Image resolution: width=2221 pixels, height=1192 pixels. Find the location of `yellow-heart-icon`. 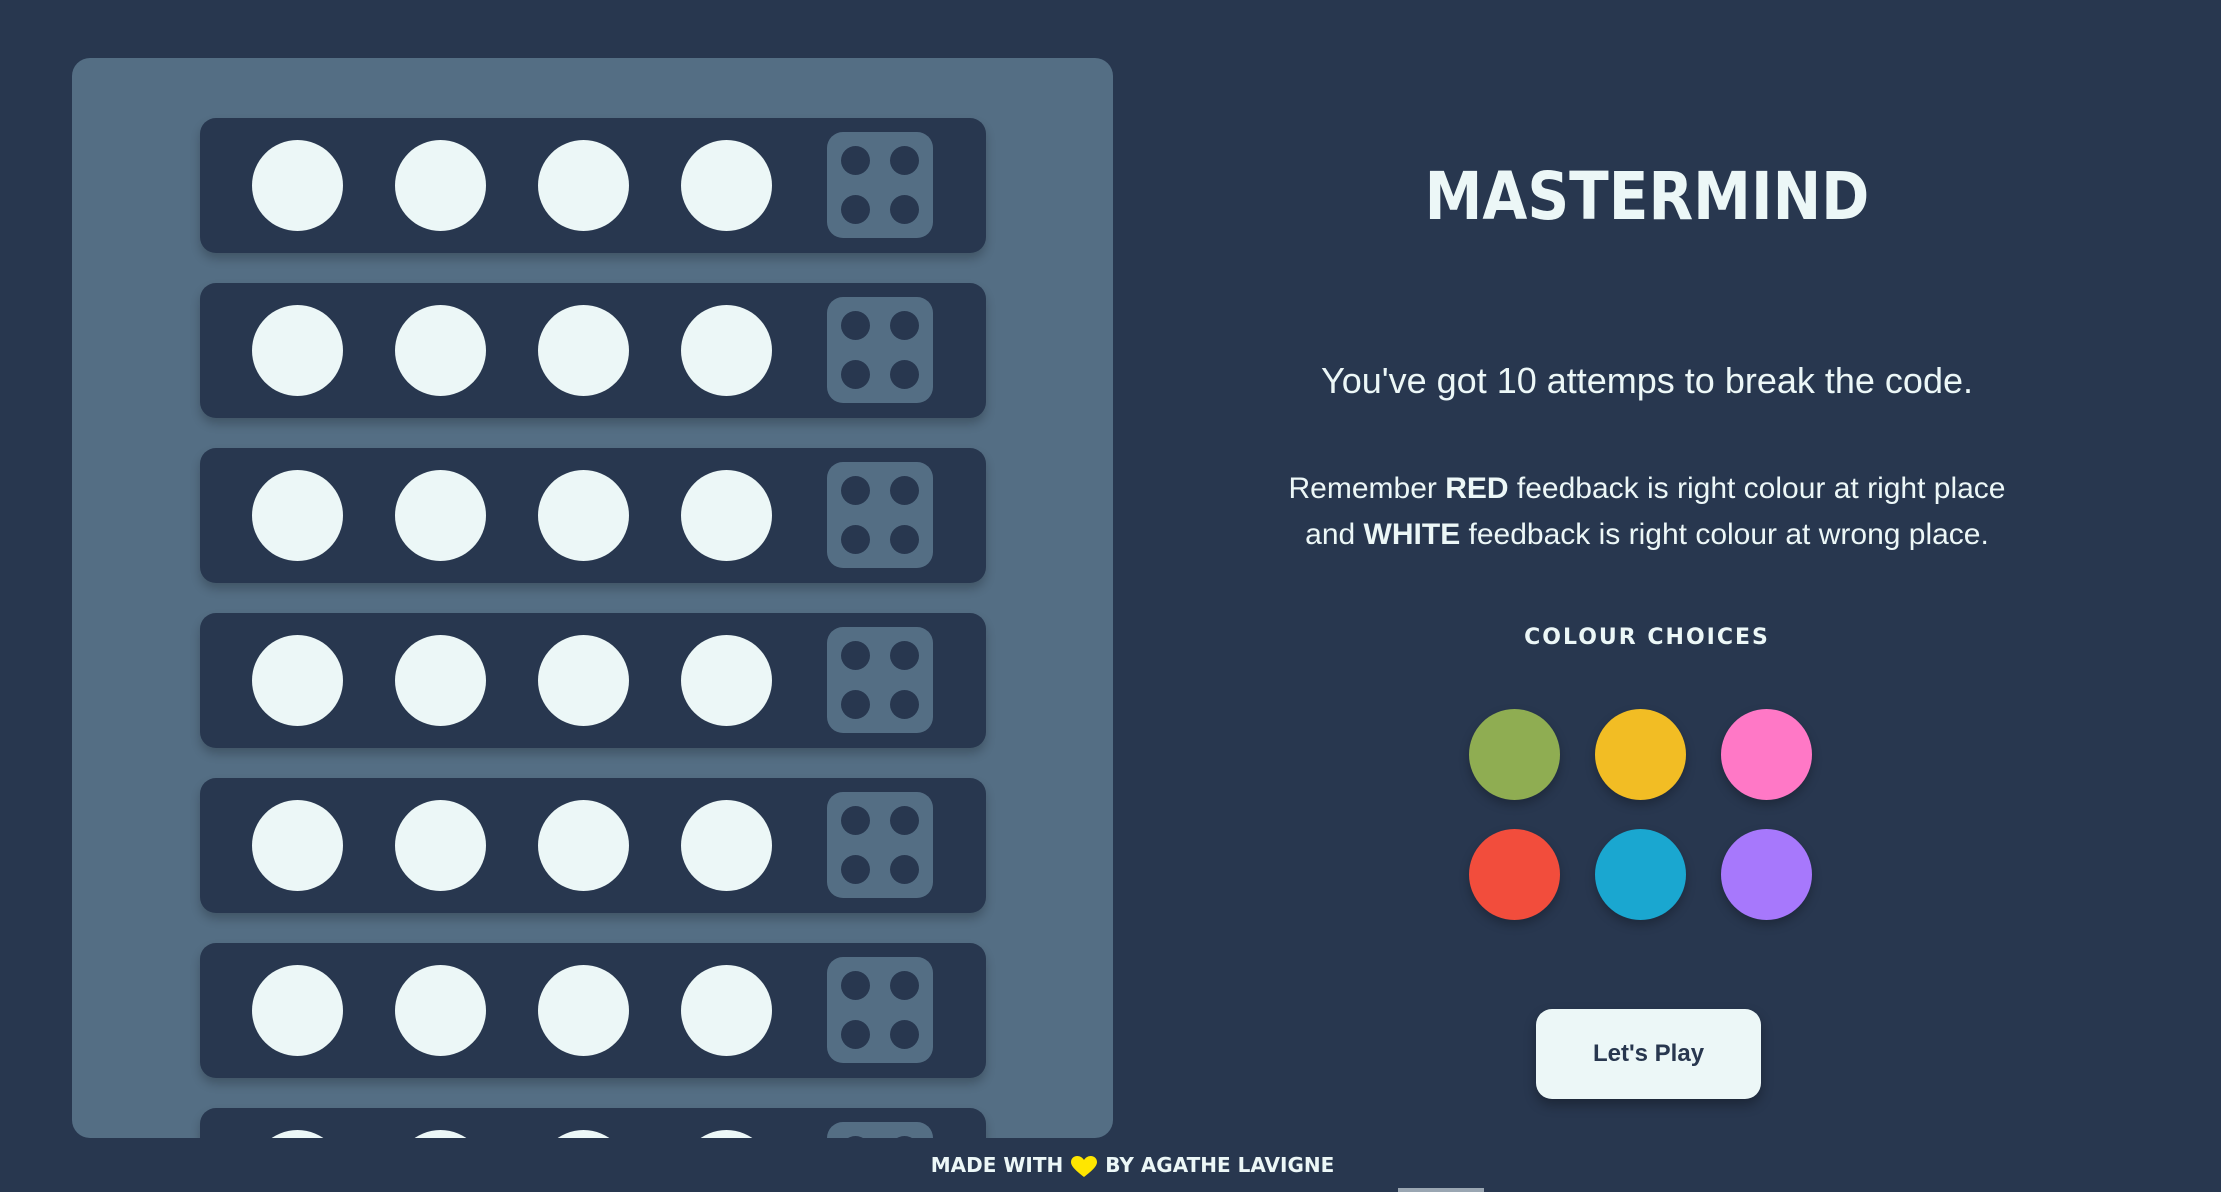

yellow-heart-icon is located at coordinates (1084, 1166).